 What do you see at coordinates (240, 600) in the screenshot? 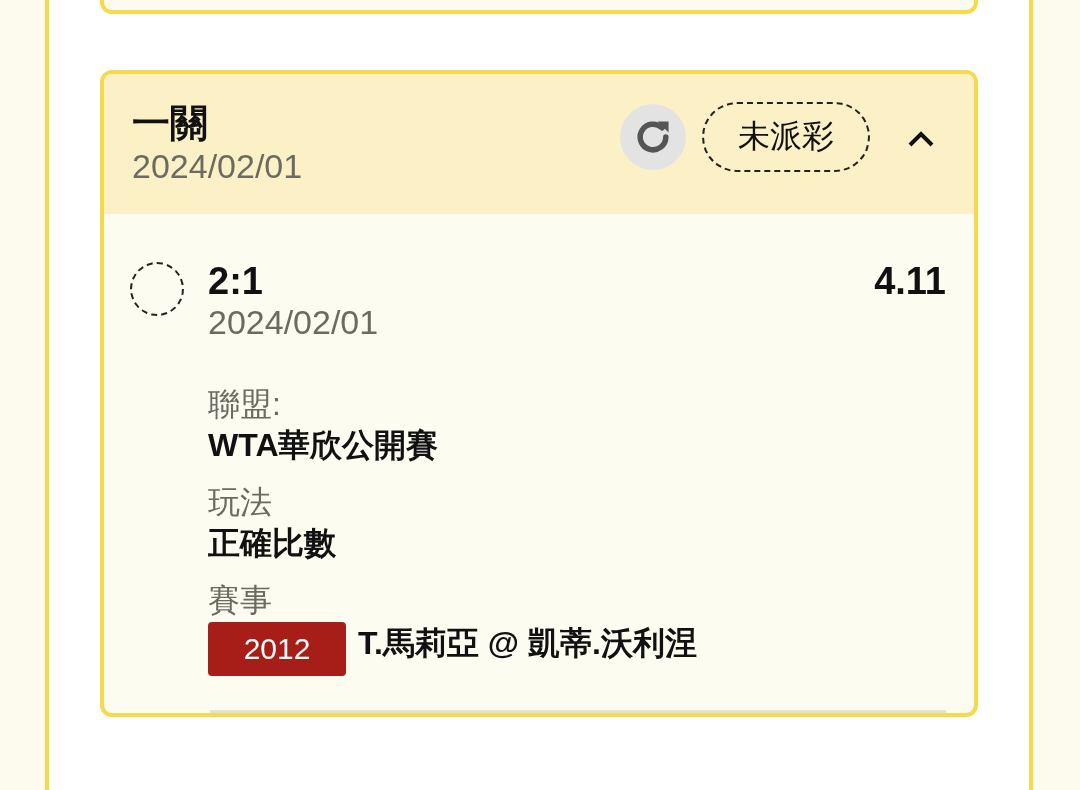
I see `detail-label: 賽事` at bounding box center [240, 600].